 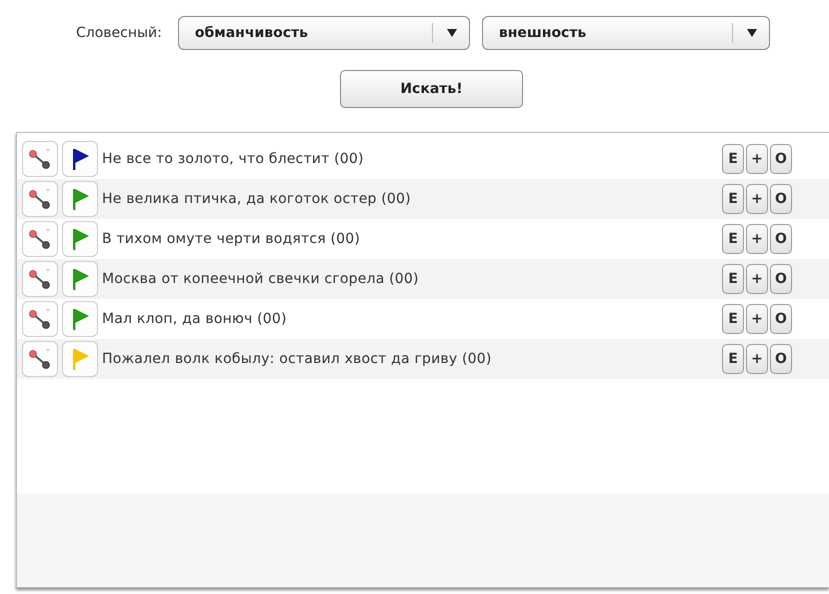 I want to click on dropdown: внешность, so click(x=626, y=33).